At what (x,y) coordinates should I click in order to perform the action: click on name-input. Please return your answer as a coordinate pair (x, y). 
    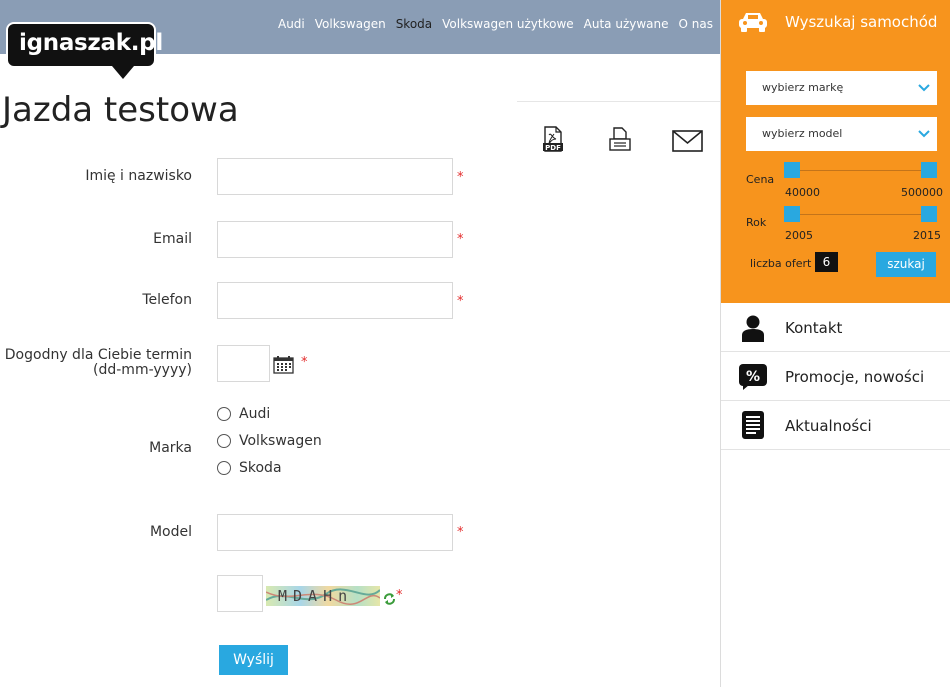
    Looking at the image, I should click on (335, 176).